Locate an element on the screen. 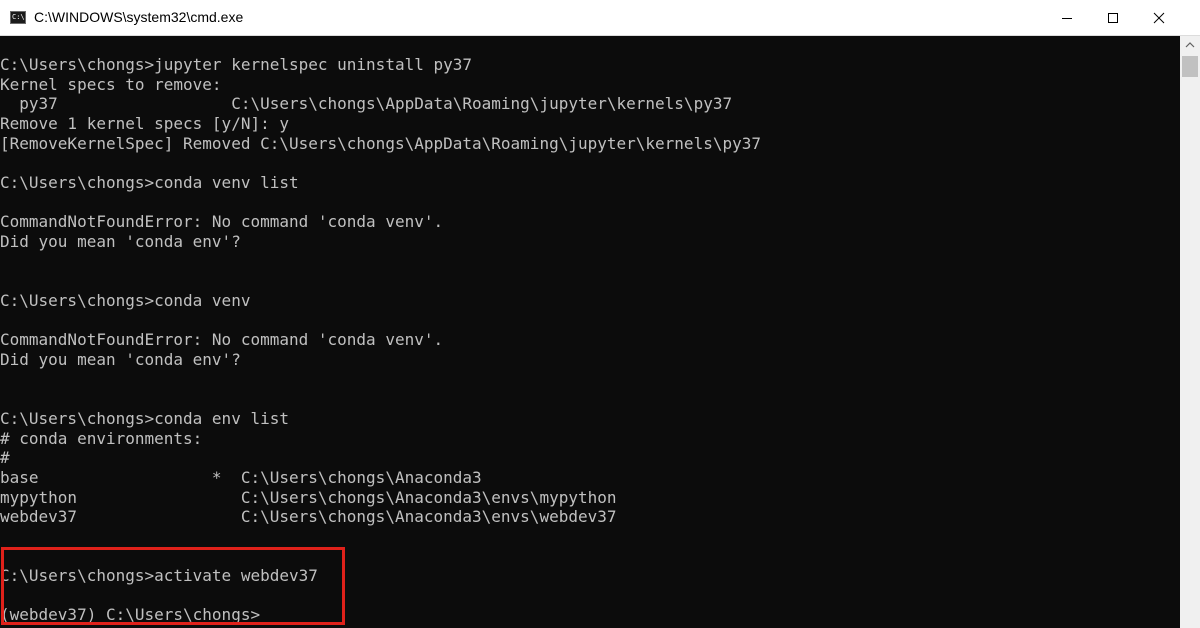  console-line: base * C:\Users\chongs\Anaconda3 is located at coordinates (241, 477).